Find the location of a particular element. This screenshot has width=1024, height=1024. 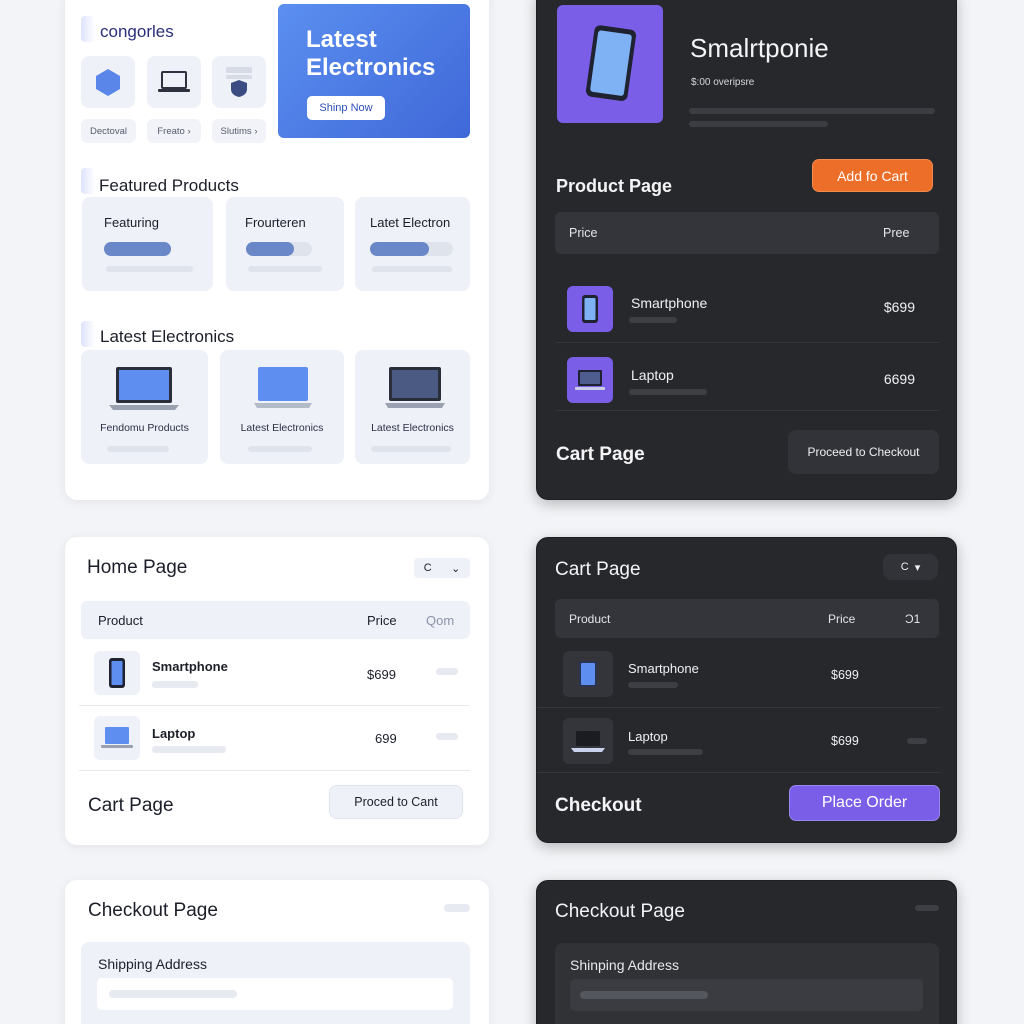

category-label-2: Freato › is located at coordinates (174, 131).